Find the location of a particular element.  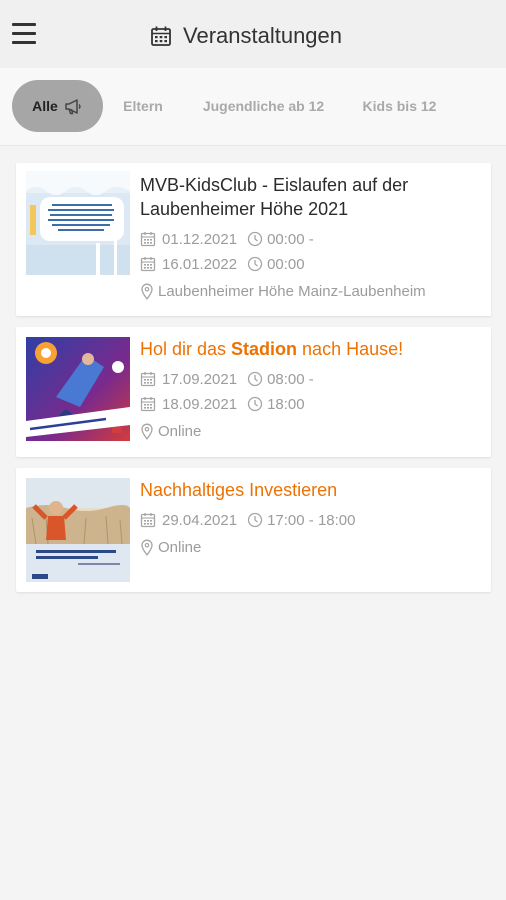

page-title-text: Veranstaltungen is located at coordinates (263, 35).